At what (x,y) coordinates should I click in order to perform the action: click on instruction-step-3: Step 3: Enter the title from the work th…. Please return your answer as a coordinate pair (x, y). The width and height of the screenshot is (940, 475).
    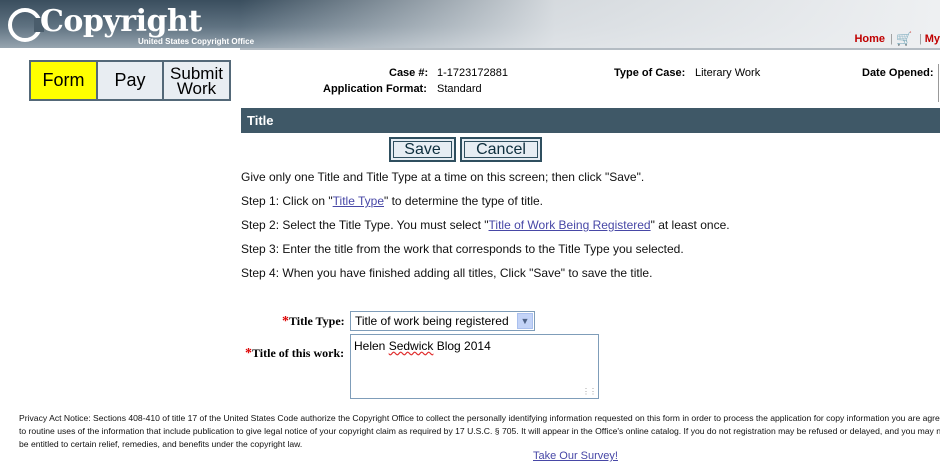
    Looking at the image, I should click on (462, 249).